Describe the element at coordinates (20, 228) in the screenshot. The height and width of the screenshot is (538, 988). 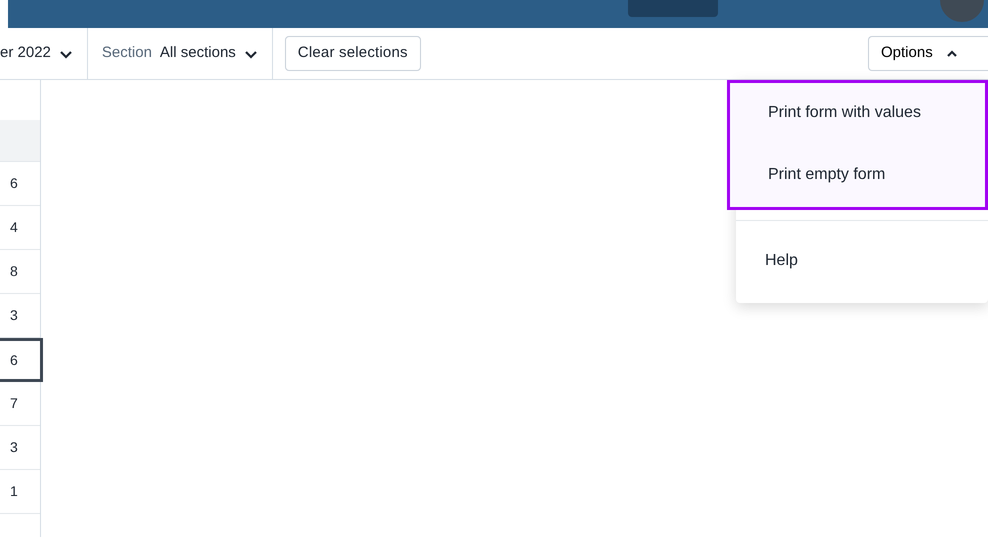
I see `table-cell: 4` at that location.